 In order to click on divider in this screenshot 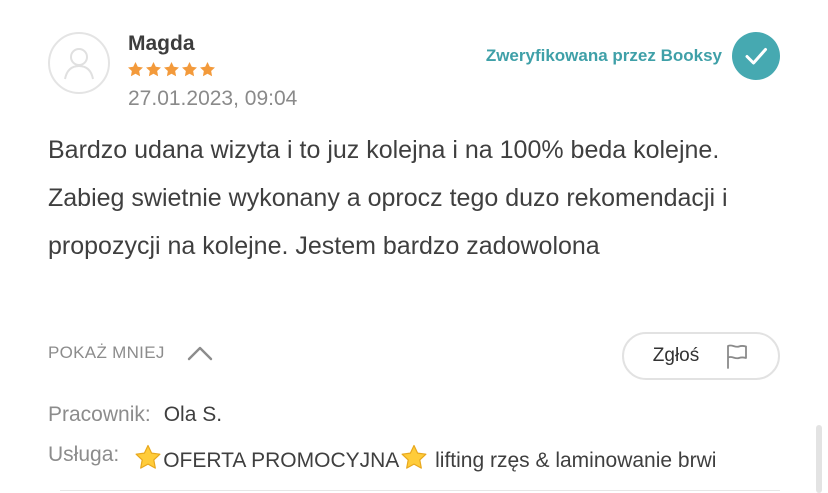, I will do `click(420, 490)`.